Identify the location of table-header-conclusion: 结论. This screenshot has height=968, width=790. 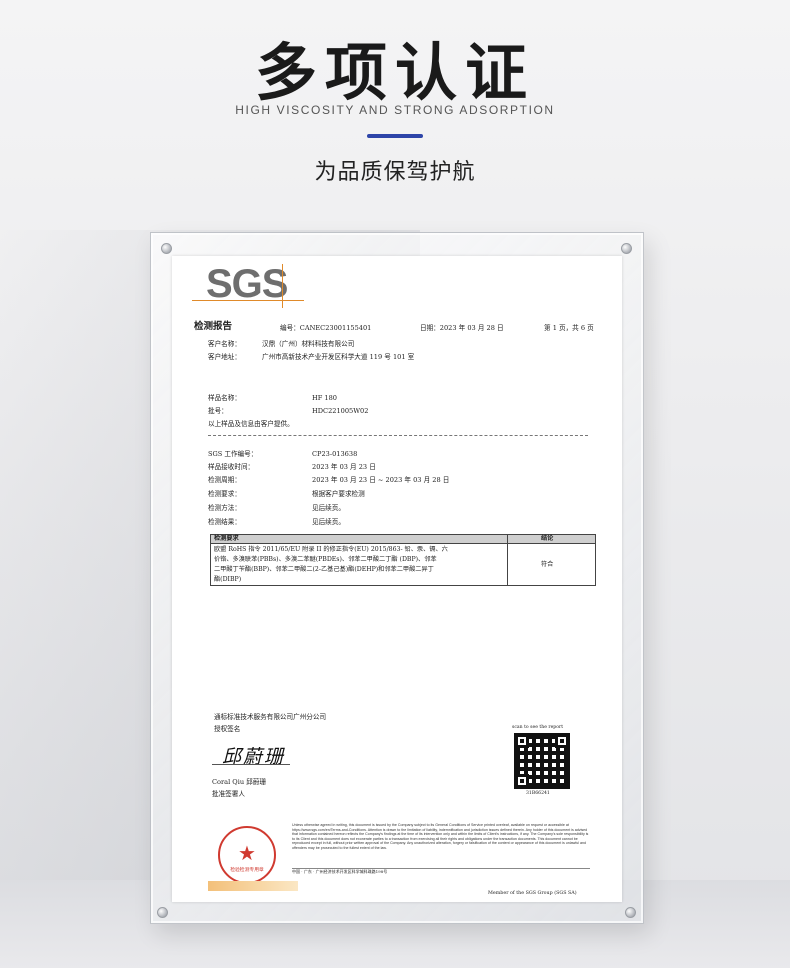
(547, 538).